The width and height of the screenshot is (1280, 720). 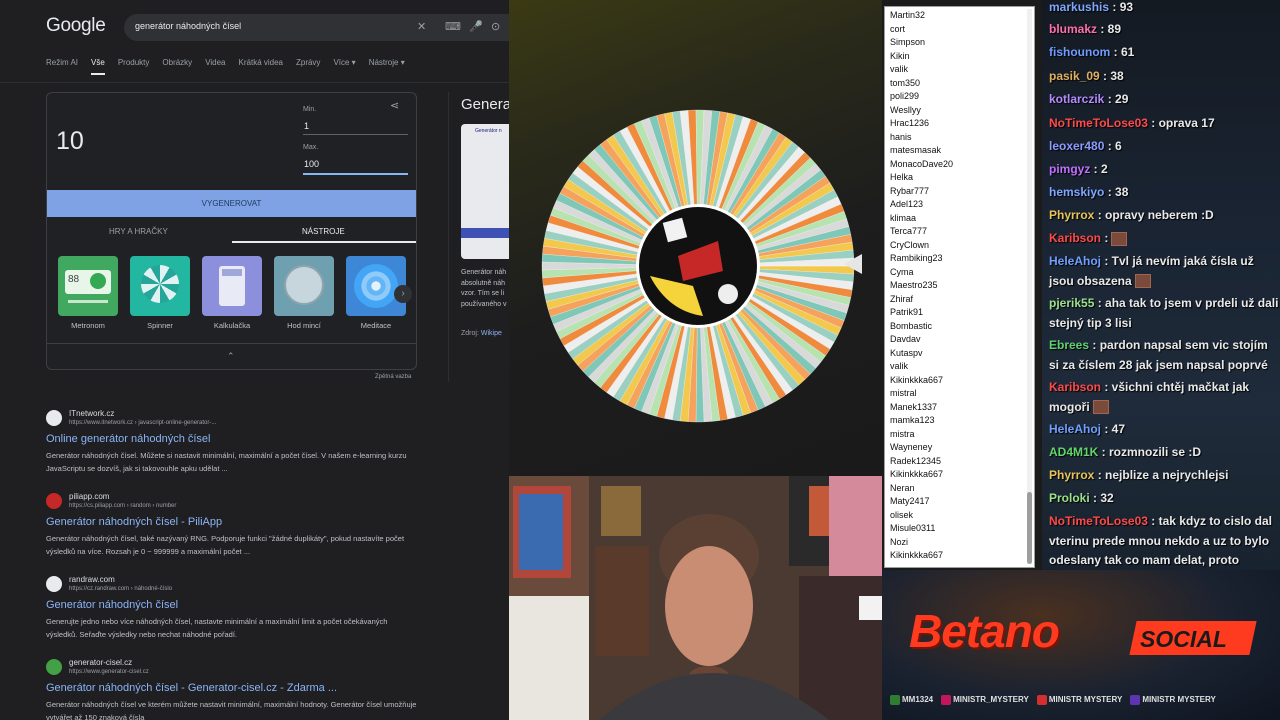 I want to click on scrollbar-thumb, so click(x=1029, y=528).